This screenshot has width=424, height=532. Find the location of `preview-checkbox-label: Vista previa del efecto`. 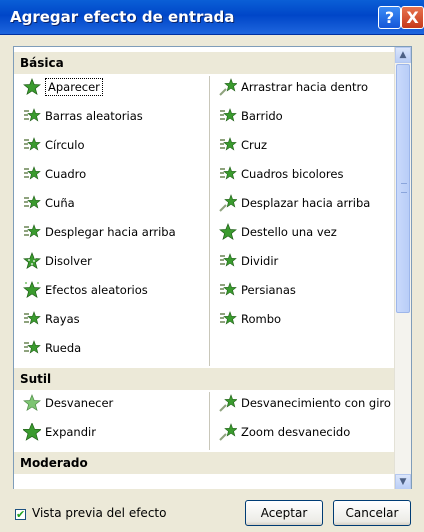

preview-checkbox-label: Vista previa del efecto is located at coordinates (99, 513).